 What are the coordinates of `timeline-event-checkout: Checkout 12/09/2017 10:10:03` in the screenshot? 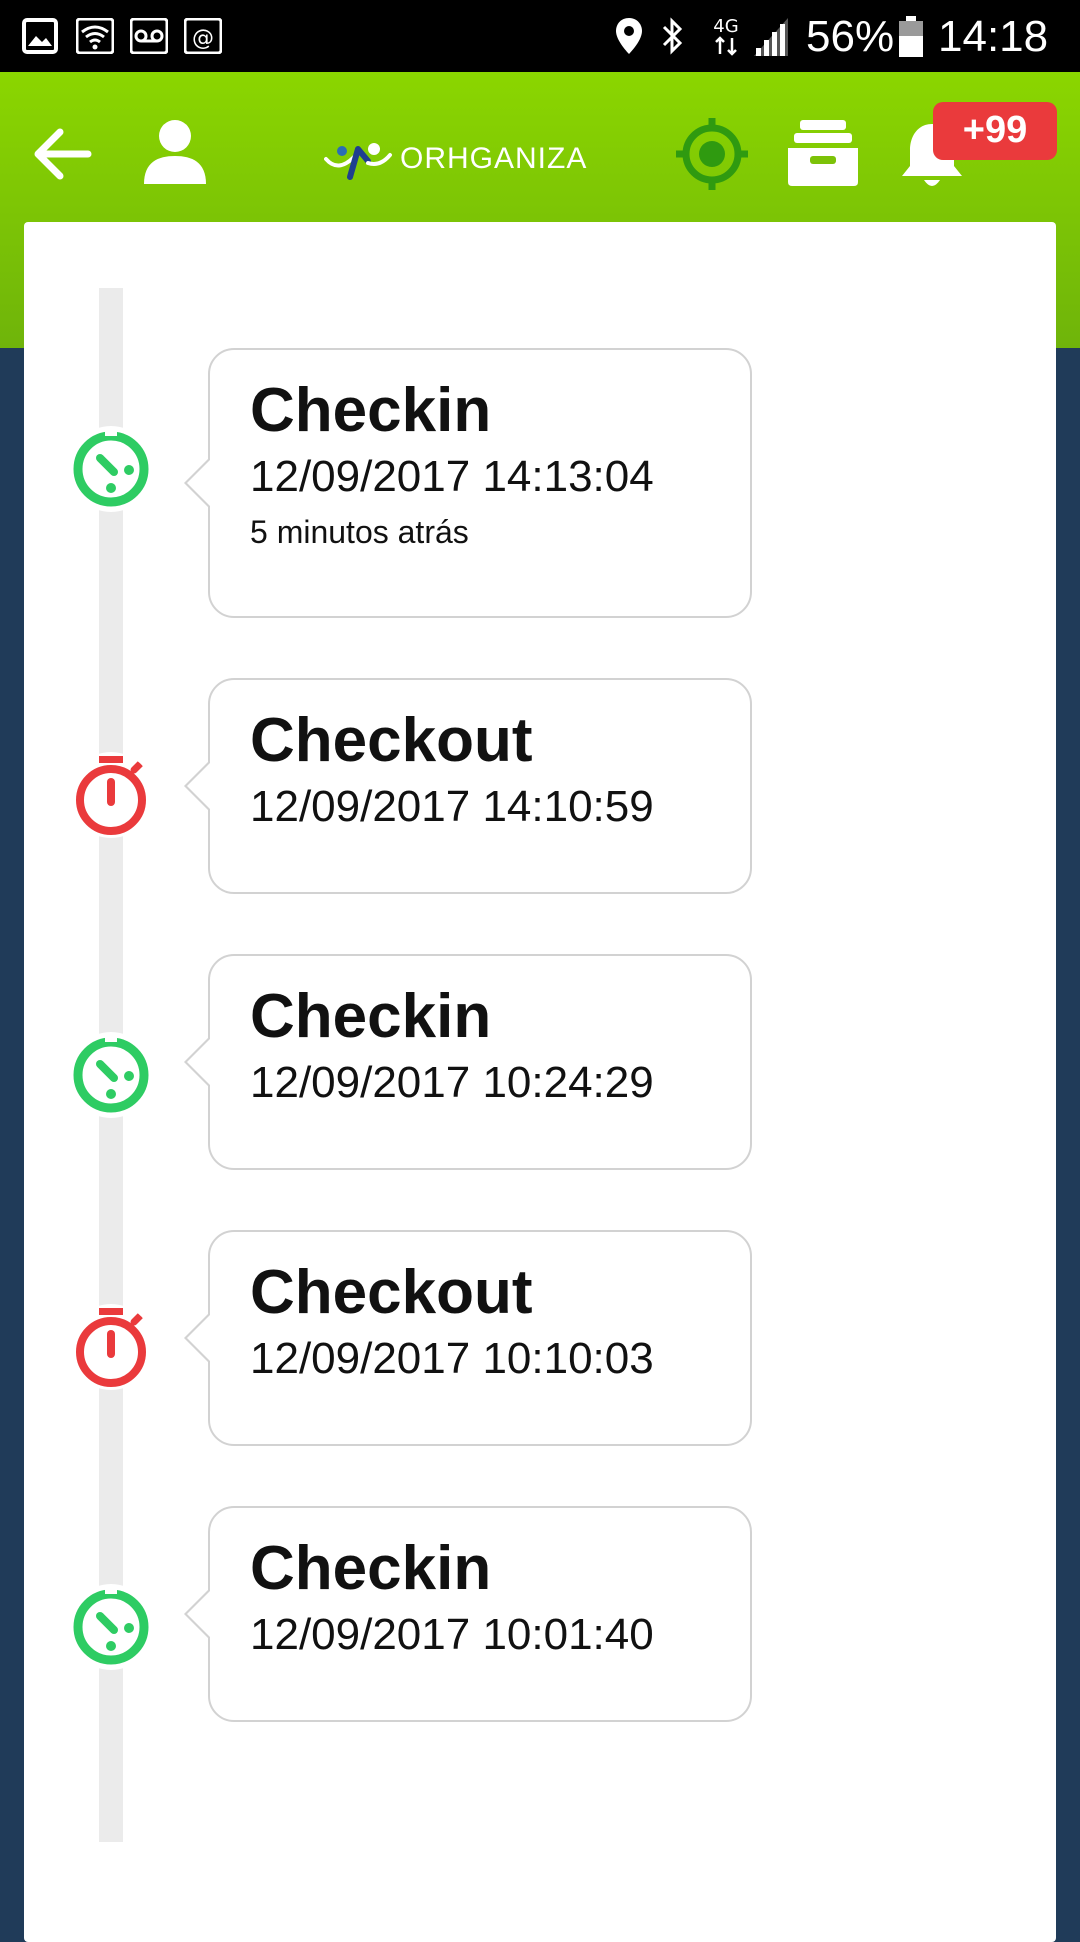 It's located at (468, 1338).